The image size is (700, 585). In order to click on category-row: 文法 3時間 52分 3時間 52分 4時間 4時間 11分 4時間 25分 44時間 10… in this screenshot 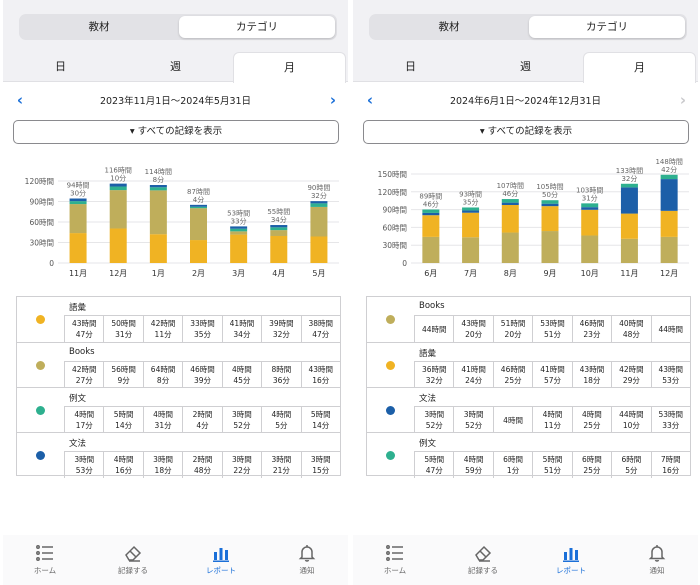, I will do `click(528, 410)`.